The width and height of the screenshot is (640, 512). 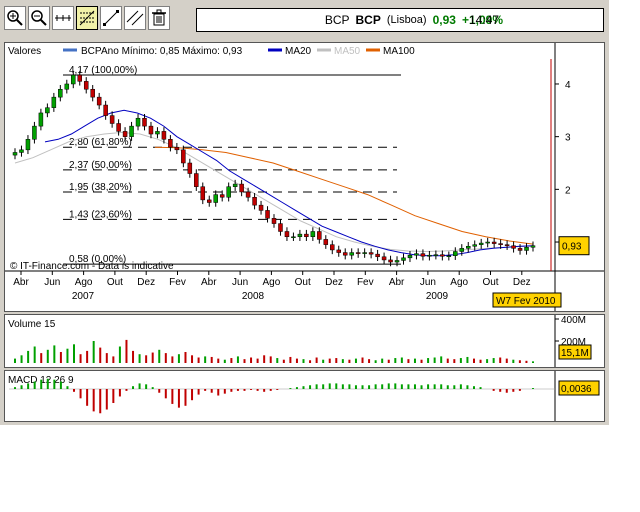 I want to click on zoom-out-button, so click(x=39, y=18).